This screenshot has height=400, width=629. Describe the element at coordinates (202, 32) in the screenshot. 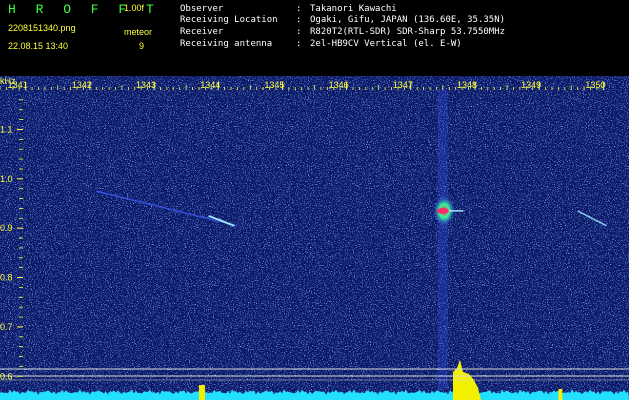

I see `receiver-label: Receiver` at that location.